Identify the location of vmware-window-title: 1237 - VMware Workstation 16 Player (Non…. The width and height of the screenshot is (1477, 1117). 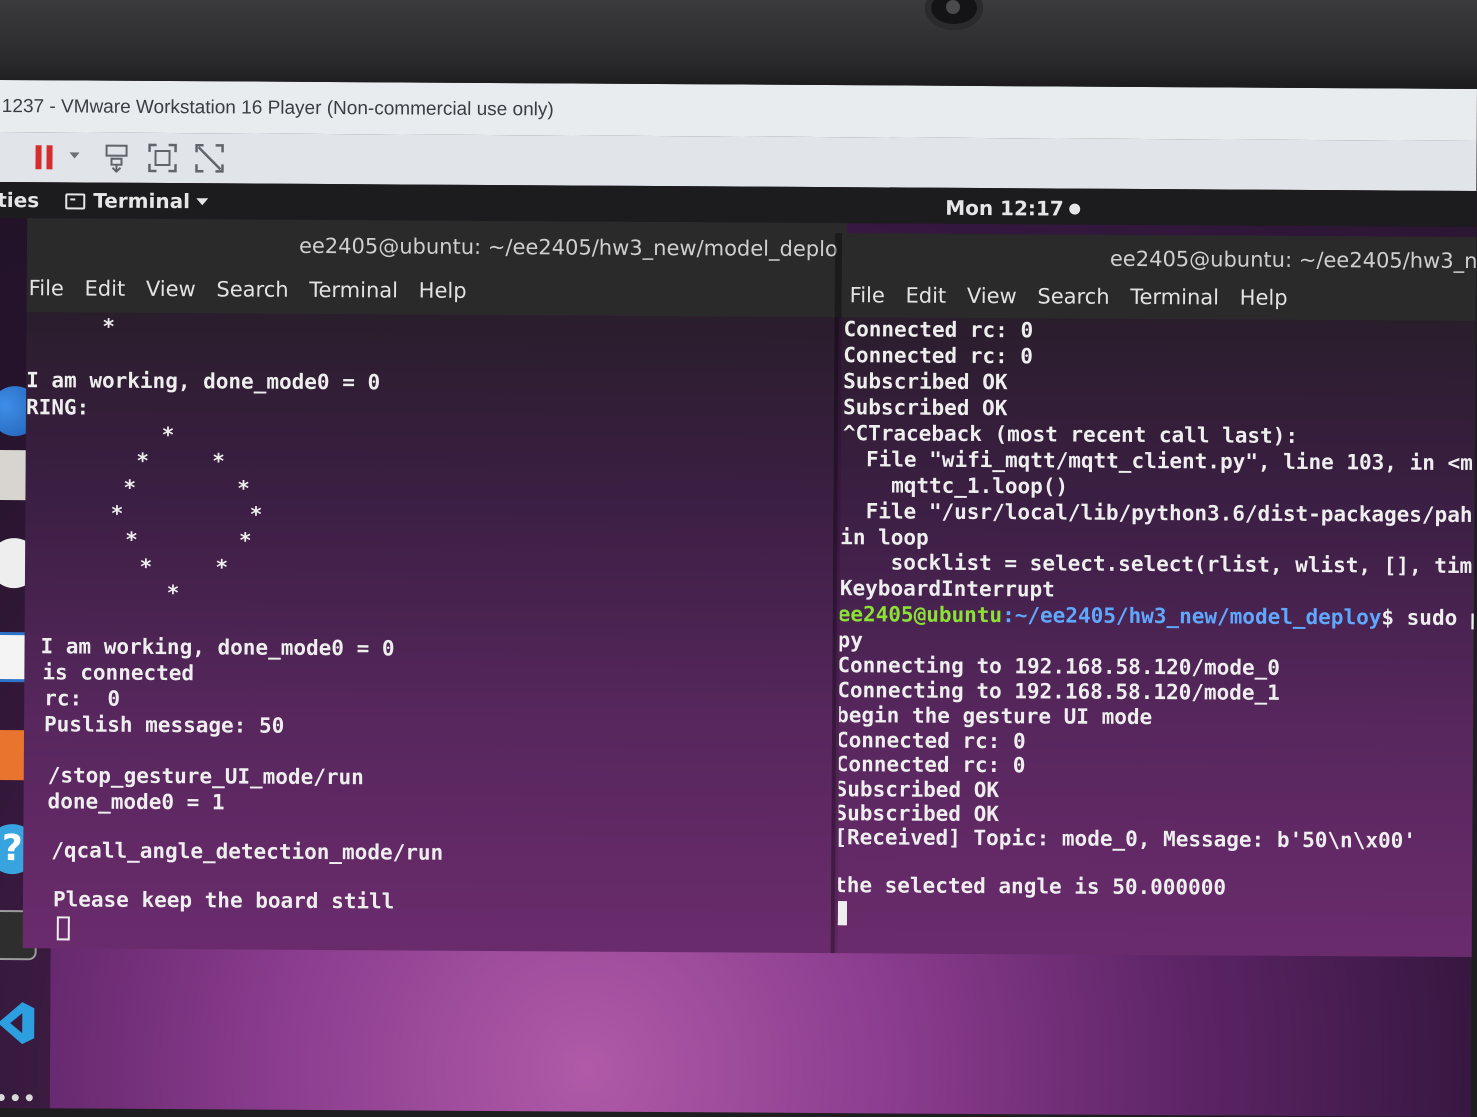
(277, 108).